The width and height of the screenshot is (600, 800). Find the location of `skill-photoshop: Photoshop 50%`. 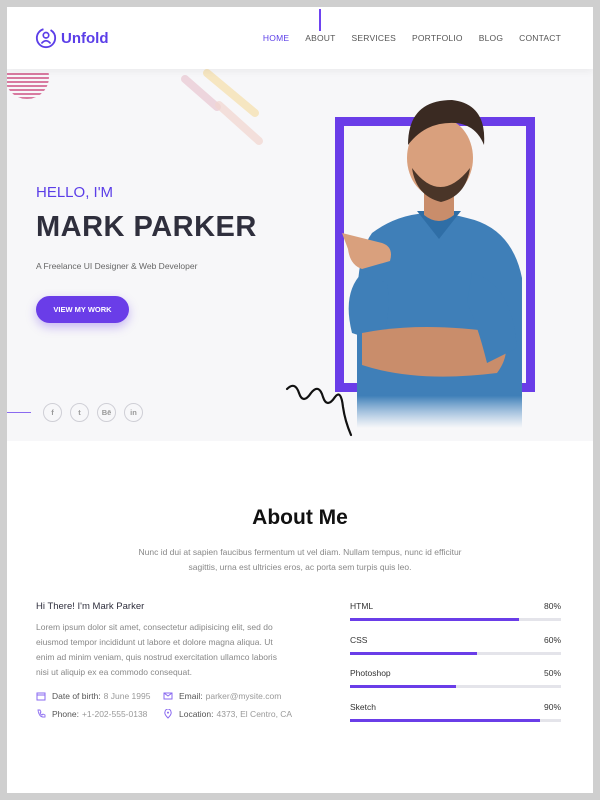

skill-photoshop: Photoshop 50% is located at coordinates (455, 678).